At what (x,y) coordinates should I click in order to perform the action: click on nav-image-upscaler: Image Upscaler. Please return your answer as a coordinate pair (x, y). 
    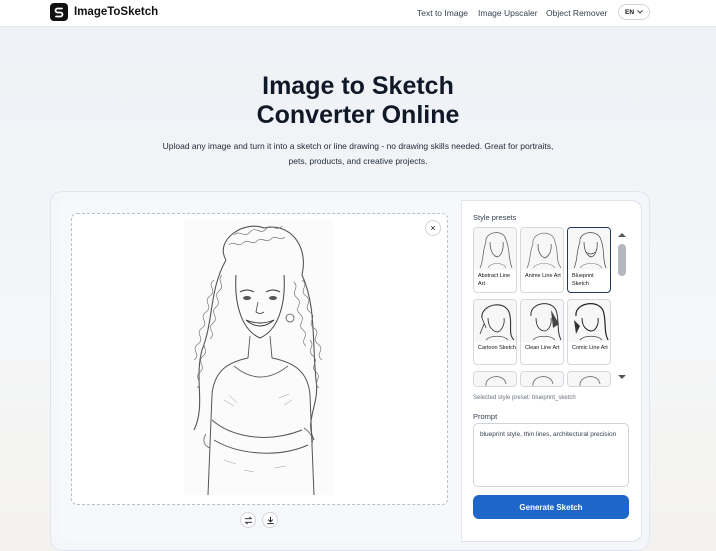
    Looking at the image, I should click on (508, 13).